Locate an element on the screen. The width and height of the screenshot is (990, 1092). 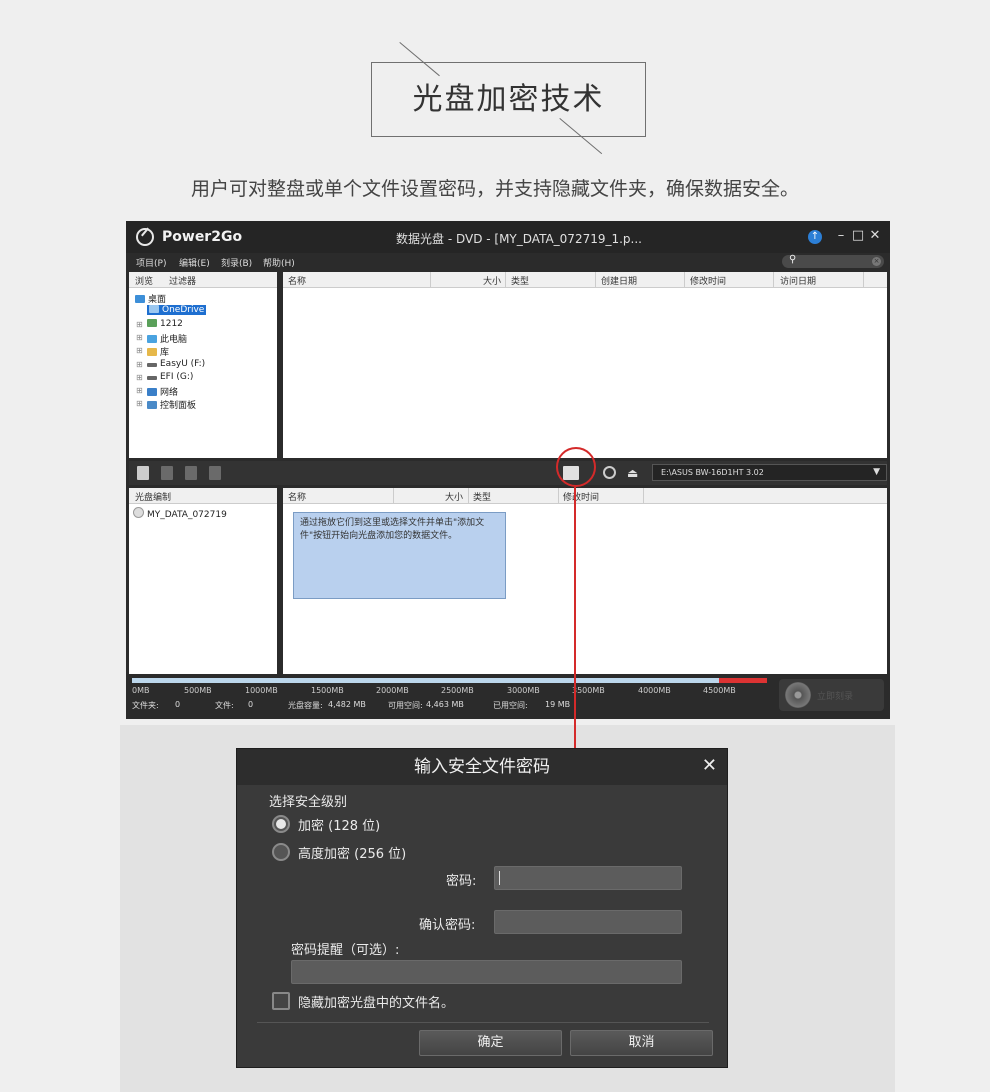
disc-panel-header: 光盘编制 is located at coordinates (153, 498).